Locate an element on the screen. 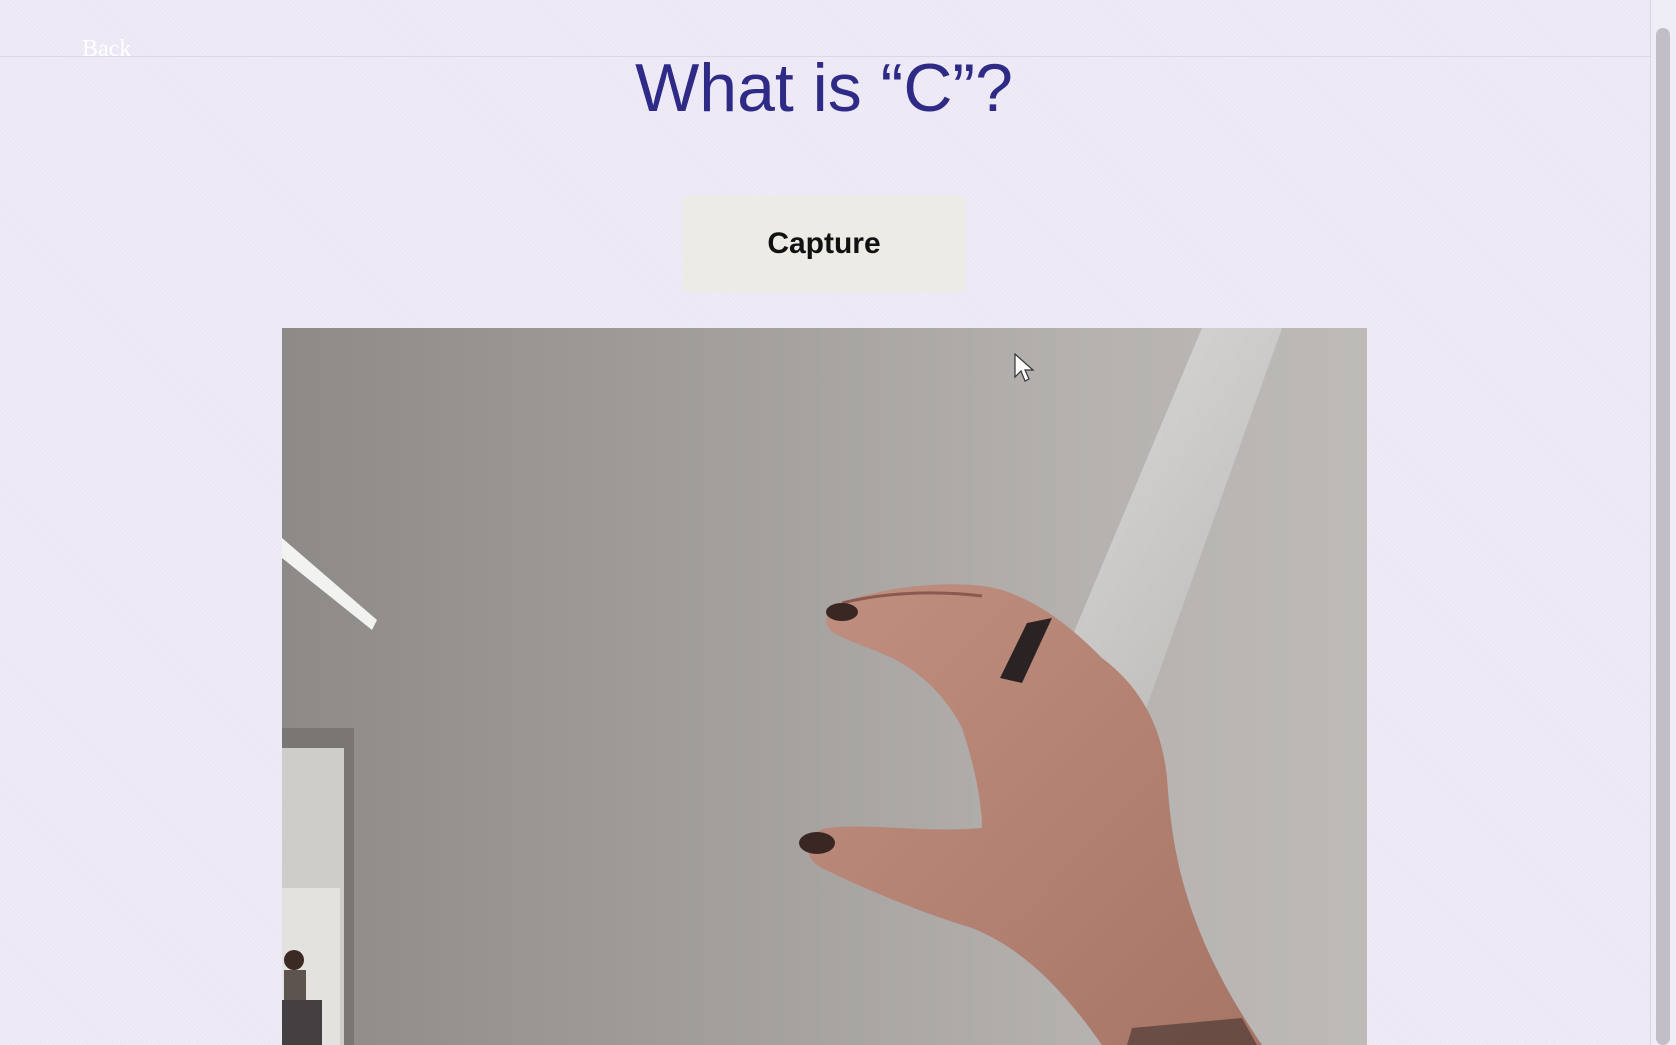 The image size is (1676, 1045). vertical-scrollbar is located at coordinates (1663, 522).